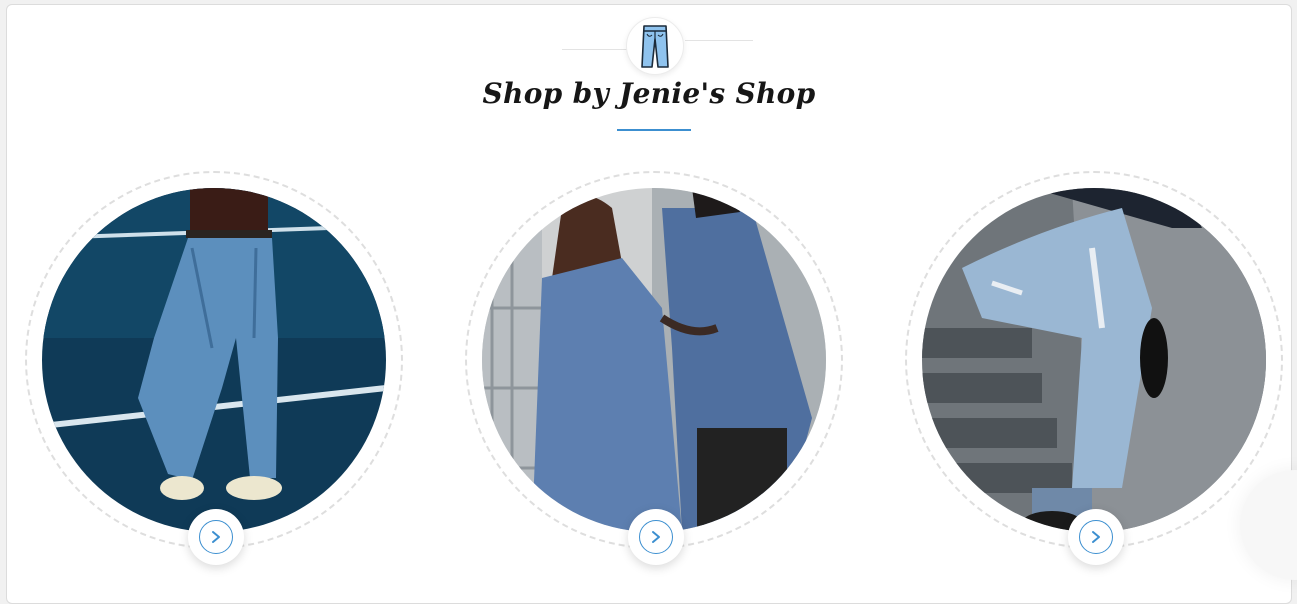 The image size is (1297, 604). I want to click on category-3-button, so click(1096, 537).